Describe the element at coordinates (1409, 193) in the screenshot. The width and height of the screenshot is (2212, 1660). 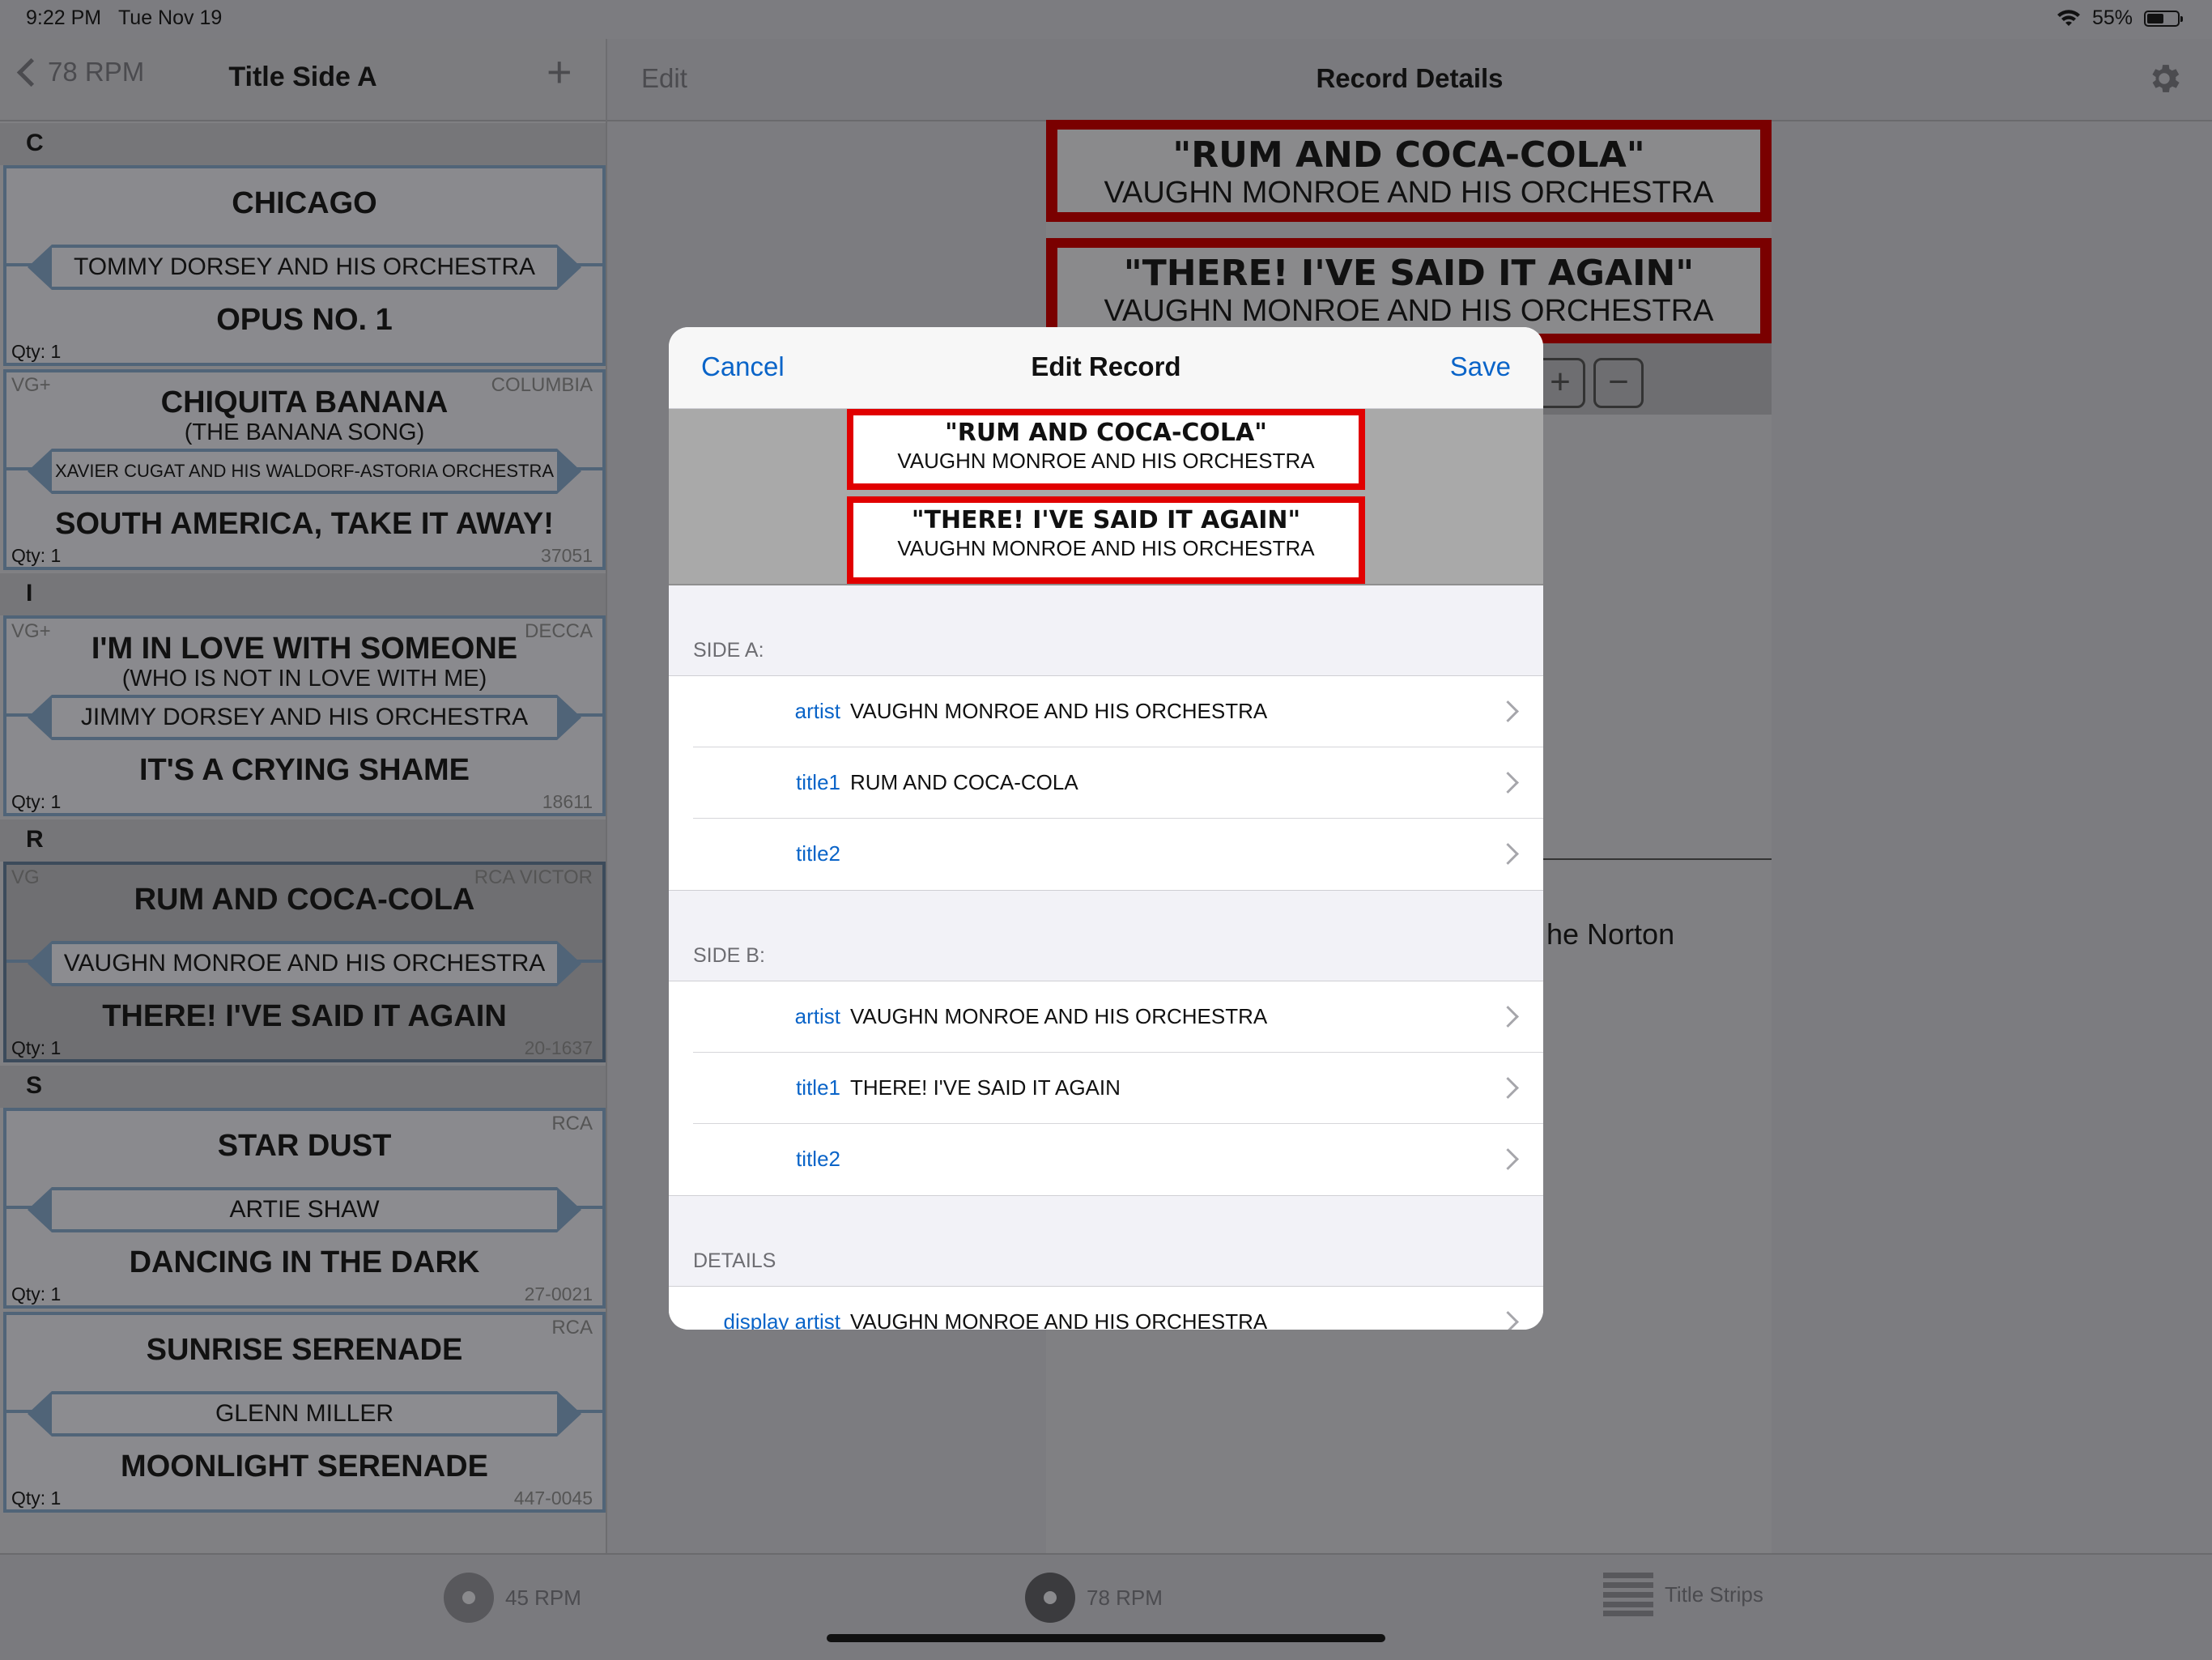
I see `detail-strip-a-artist: VAUGHN MONROE AND HIS ORCHESTRA` at that location.